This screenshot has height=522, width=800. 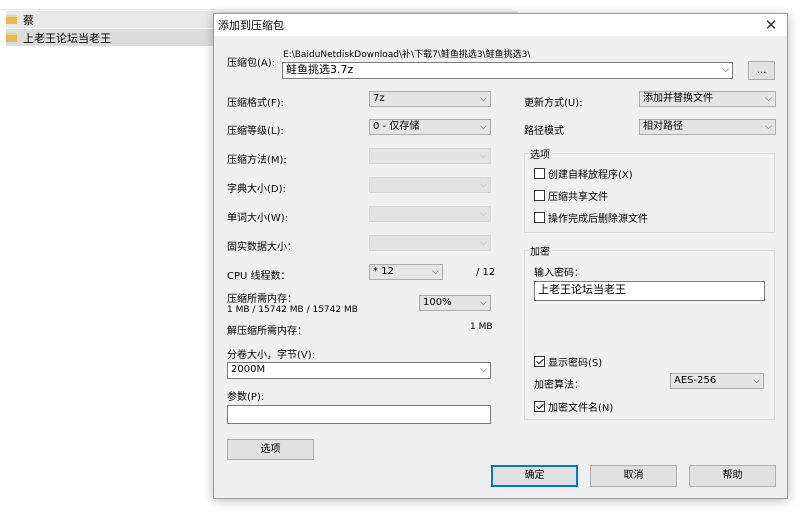 What do you see at coordinates (251, 63) in the screenshot?
I see `archive-label: 压缩包(A):` at bounding box center [251, 63].